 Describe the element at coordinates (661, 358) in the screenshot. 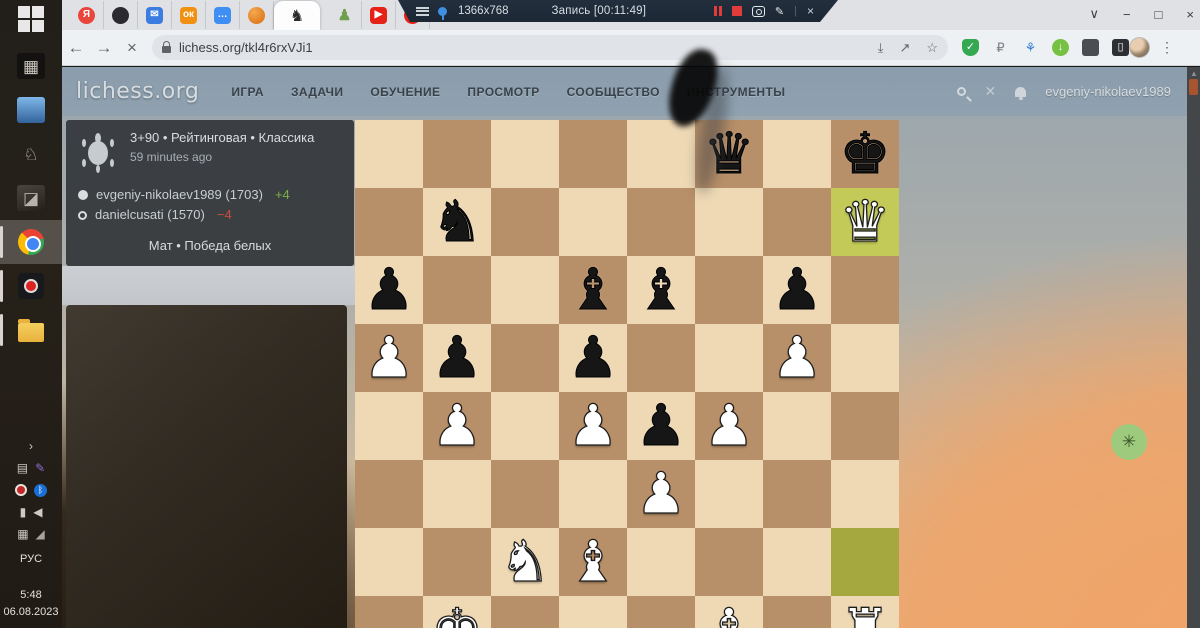

I see `square-e5` at that location.